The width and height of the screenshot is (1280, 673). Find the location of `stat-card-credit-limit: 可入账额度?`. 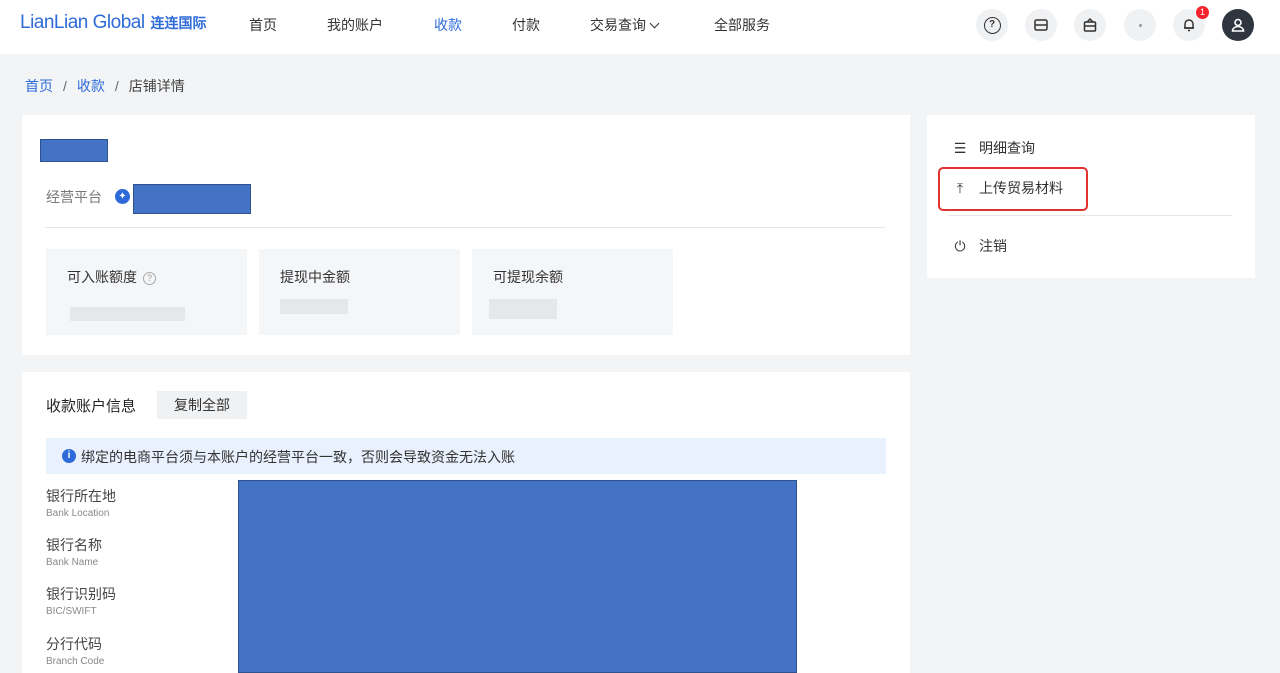

stat-card-credit-limit: 可入账额度? is located at coordinates (146, 292).